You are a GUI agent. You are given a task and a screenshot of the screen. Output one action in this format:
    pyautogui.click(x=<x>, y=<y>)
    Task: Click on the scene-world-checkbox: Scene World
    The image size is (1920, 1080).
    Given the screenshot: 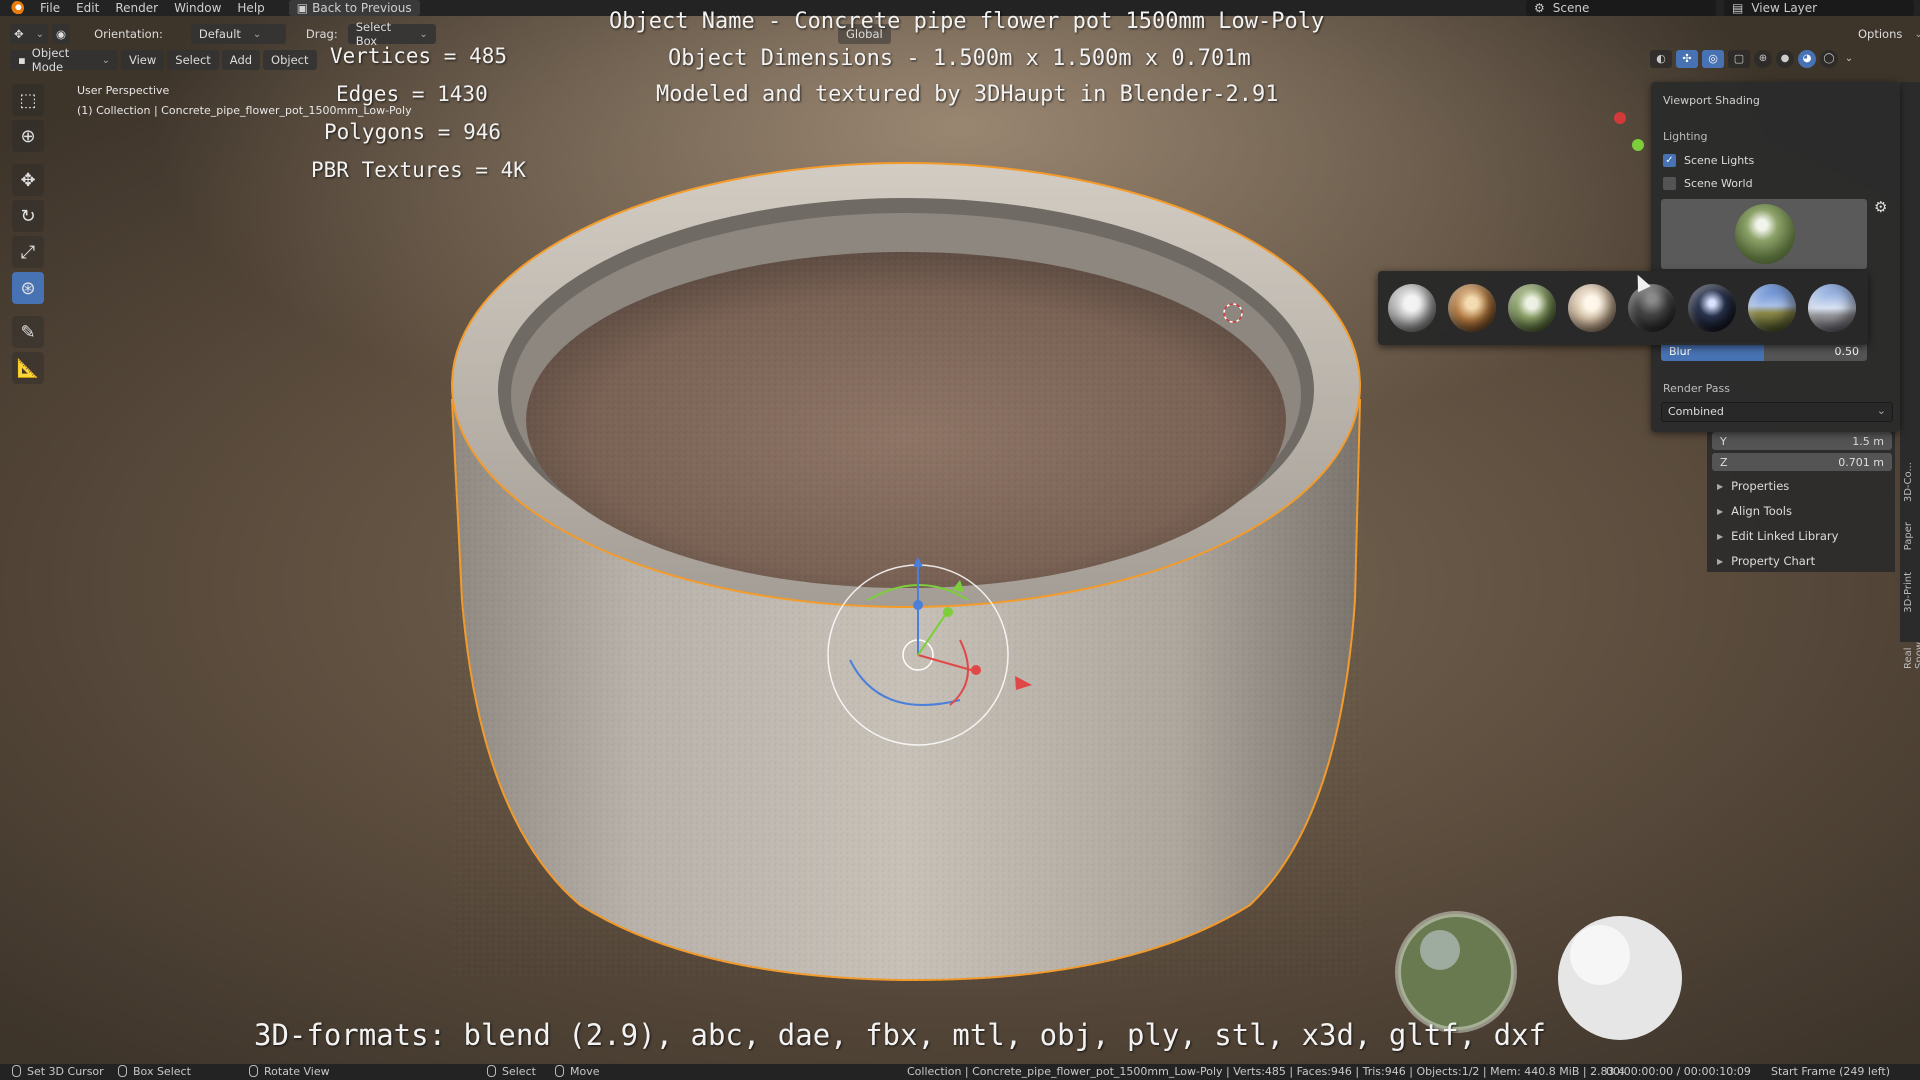 What is the action you would take?
    pyautogui.click(x=1708, y=183)
    